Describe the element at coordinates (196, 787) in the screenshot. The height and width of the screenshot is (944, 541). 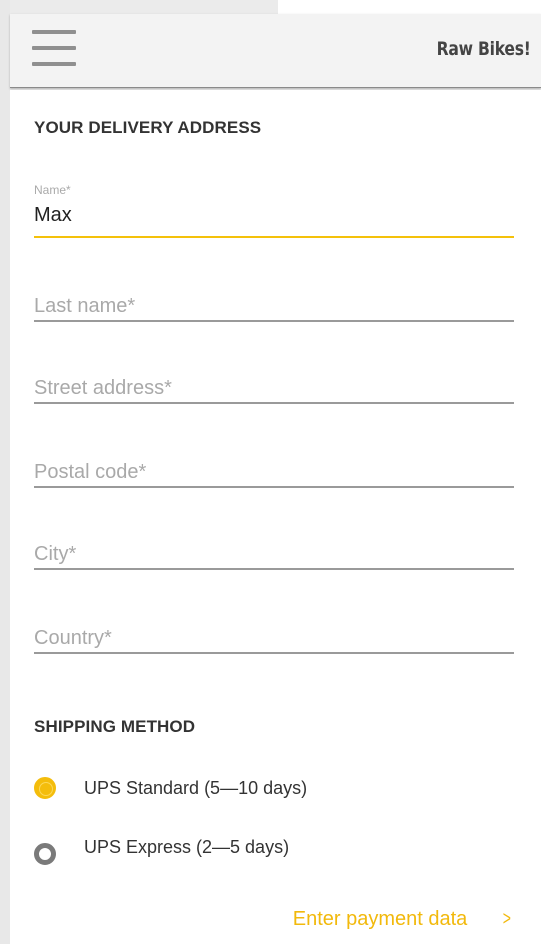
I see `shipping-option-label: UPS Standard (5—10 days)` at that location.